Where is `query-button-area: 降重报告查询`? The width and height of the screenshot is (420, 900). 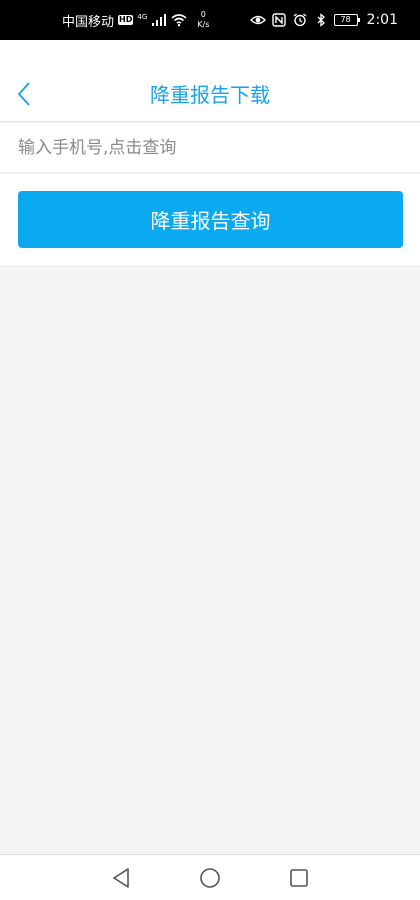 query-button-area: 降重报告查询 is located at coordinates (210, 220).